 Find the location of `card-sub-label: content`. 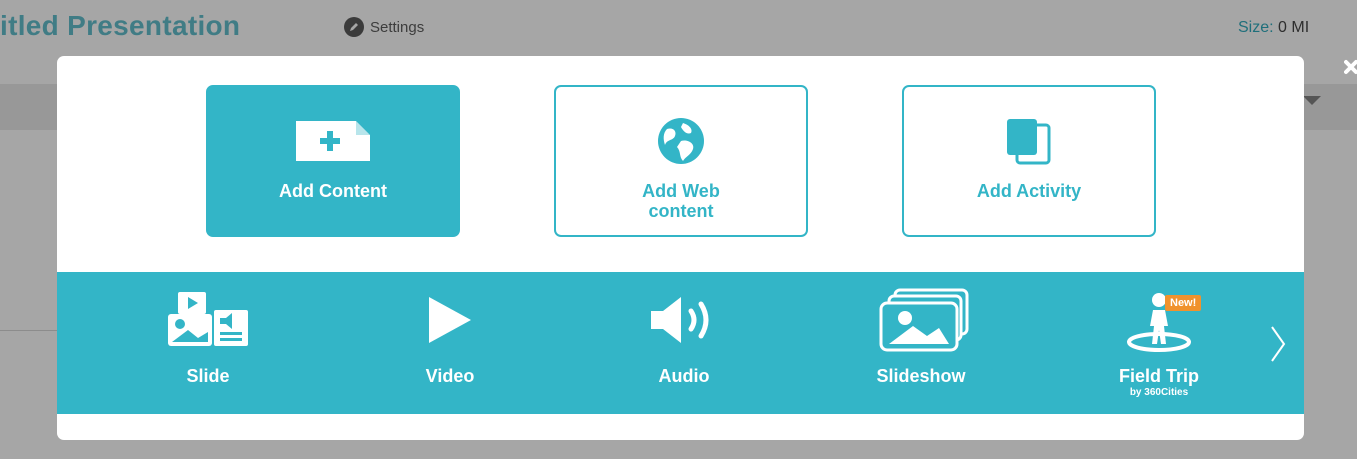

card-sub-label: content is located at coordinates (681, 211).